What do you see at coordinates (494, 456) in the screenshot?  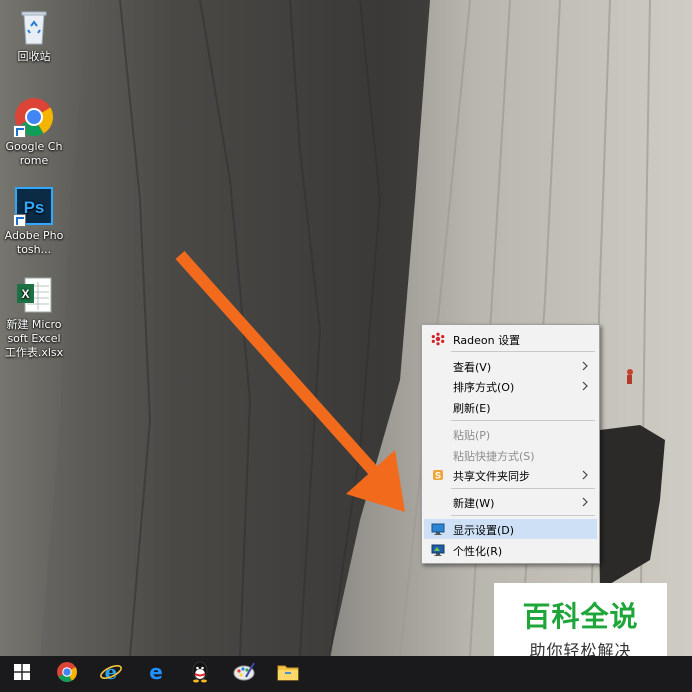 I see `menu-item-label: 粘贴快捷方式(S)` at bounding box center [494, 456].